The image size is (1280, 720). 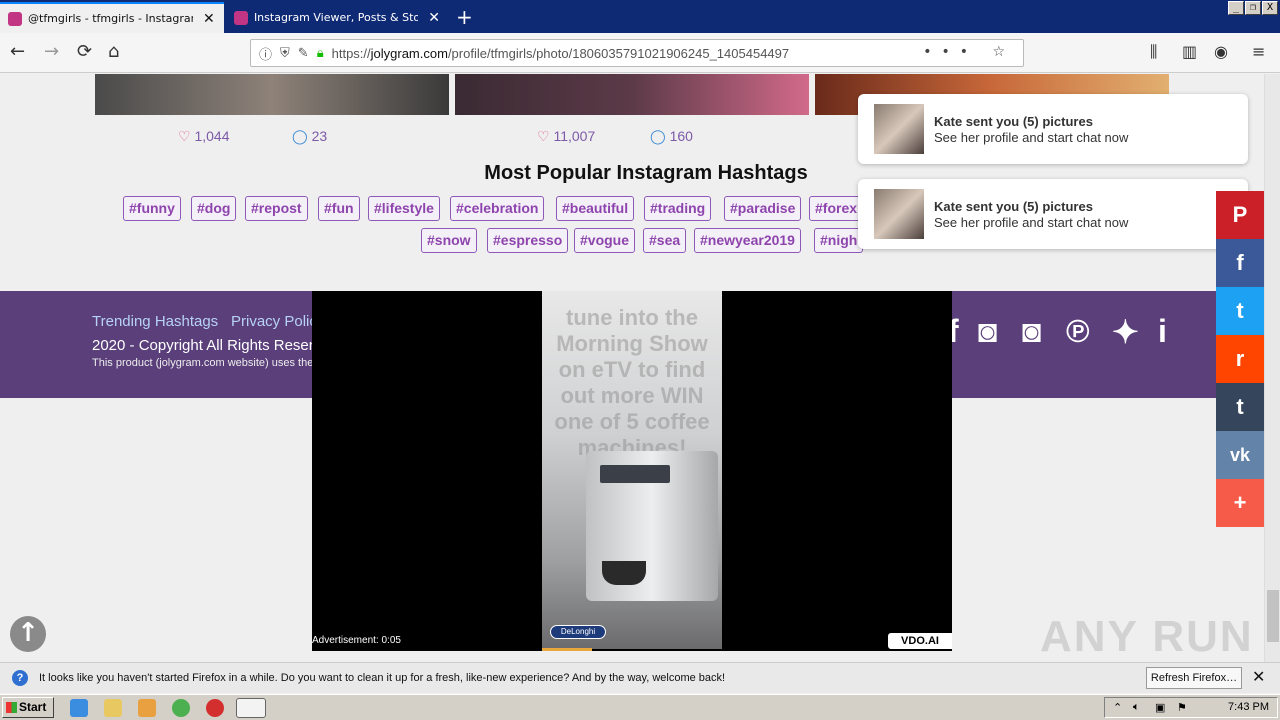 What do you see at coordinates (640, 707) in the screenshot?
I see `windows-taskbar: Start ⌃ 🔈︎ ▣ ⚑ 7:43 PM` at bounding box center [640, 707].